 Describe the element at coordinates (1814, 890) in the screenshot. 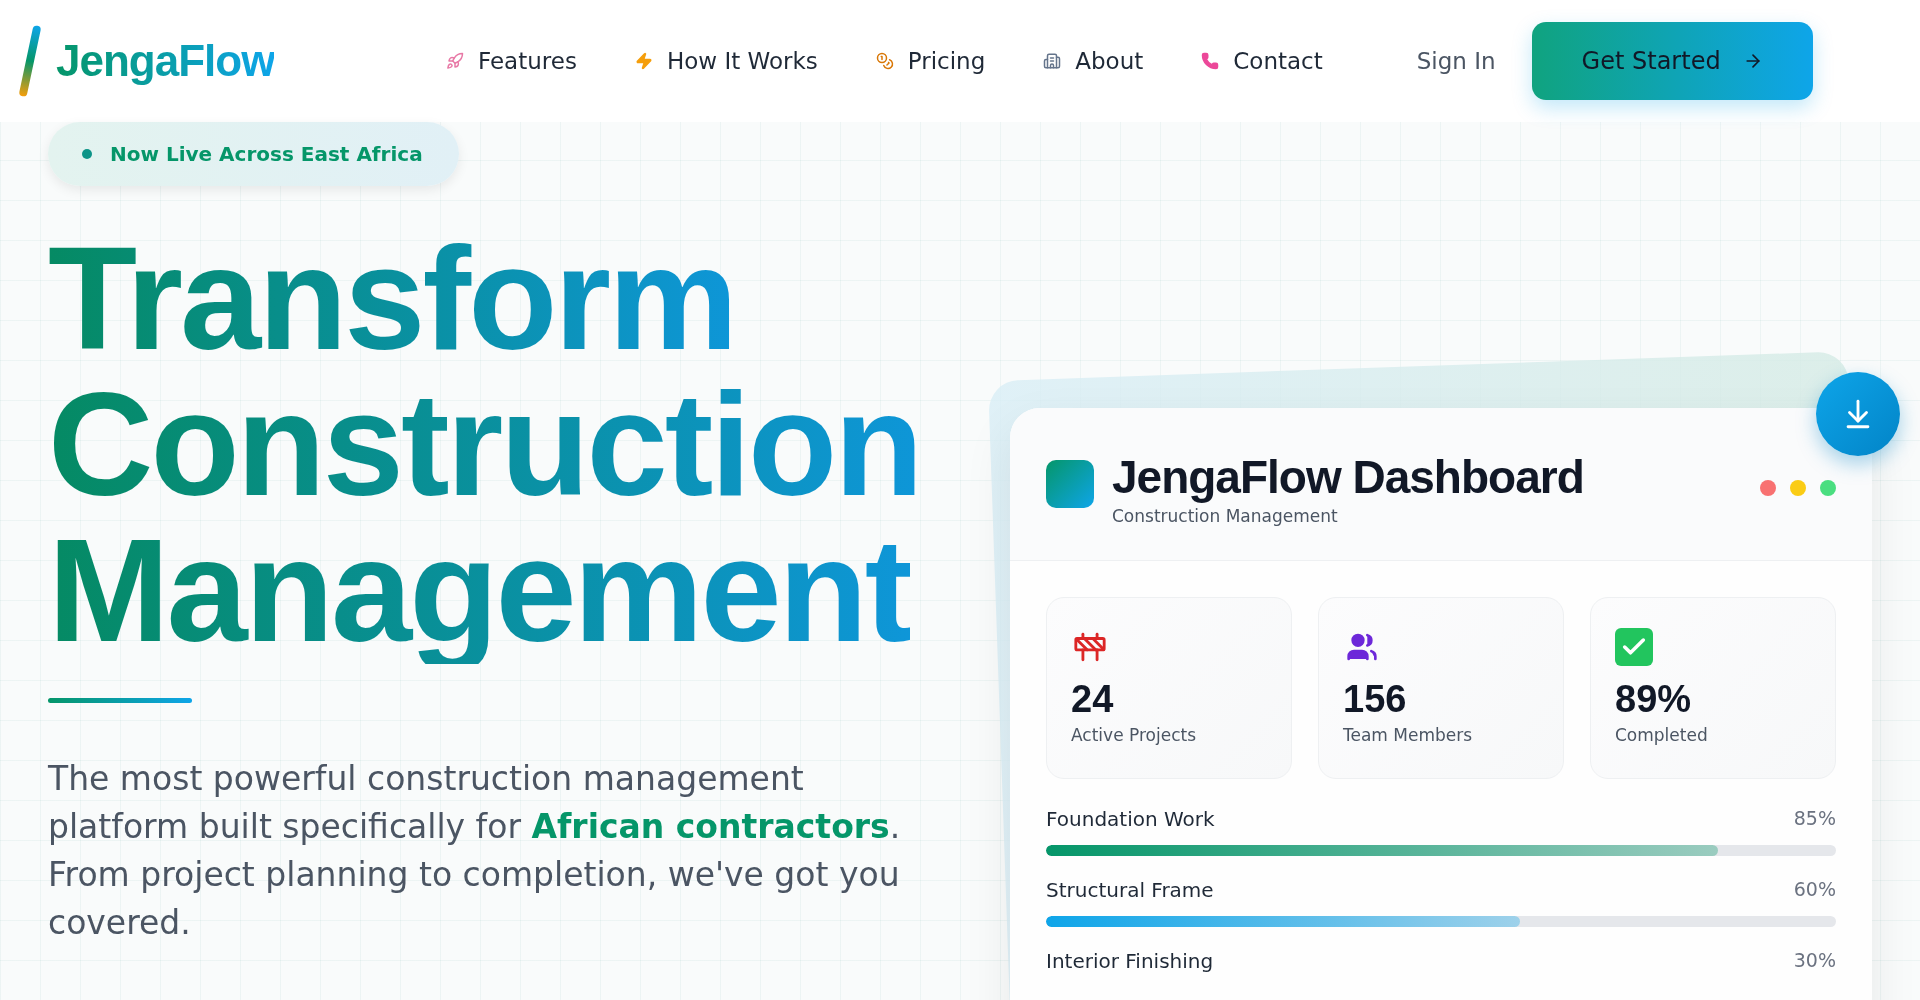

I see `progress-percent: 60%` at that location.